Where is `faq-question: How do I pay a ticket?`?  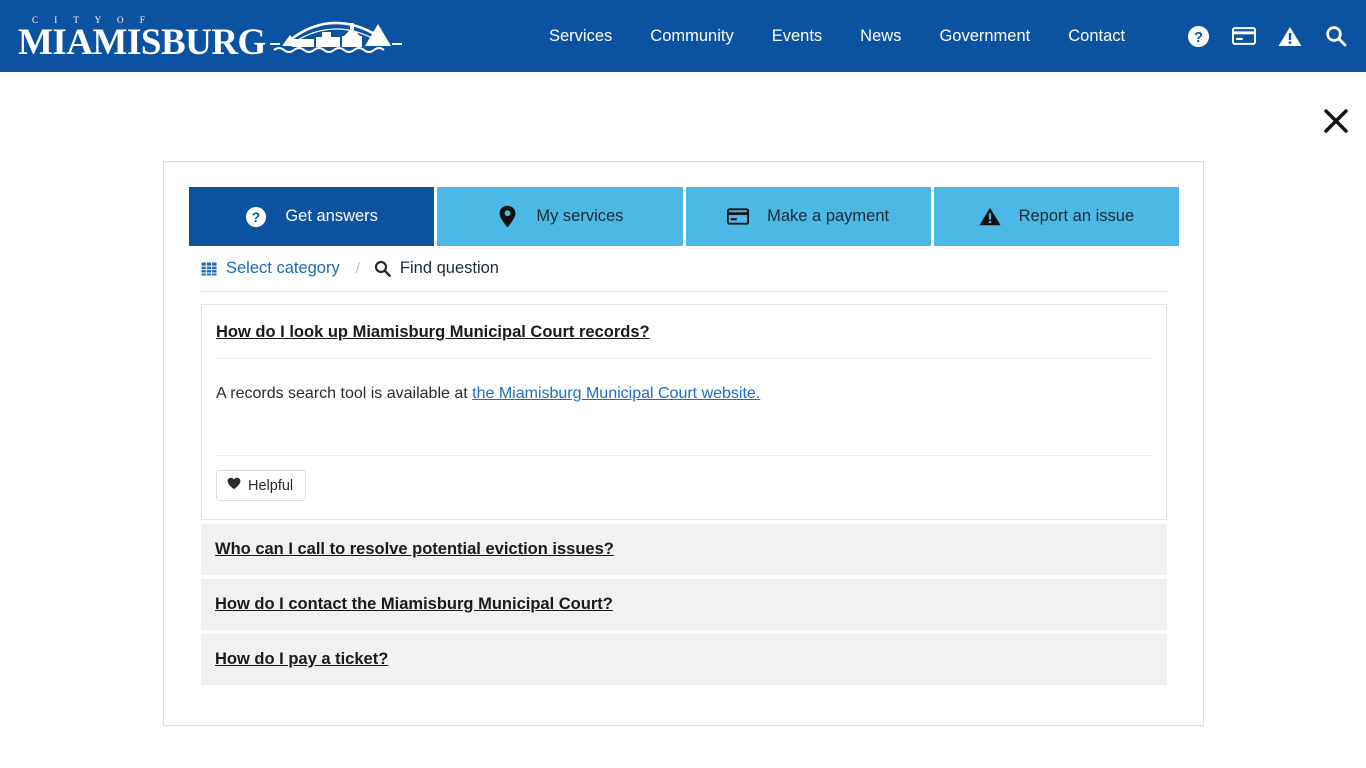
faq-question: How do I pay a ticket? is located at coordinates (302, 659).